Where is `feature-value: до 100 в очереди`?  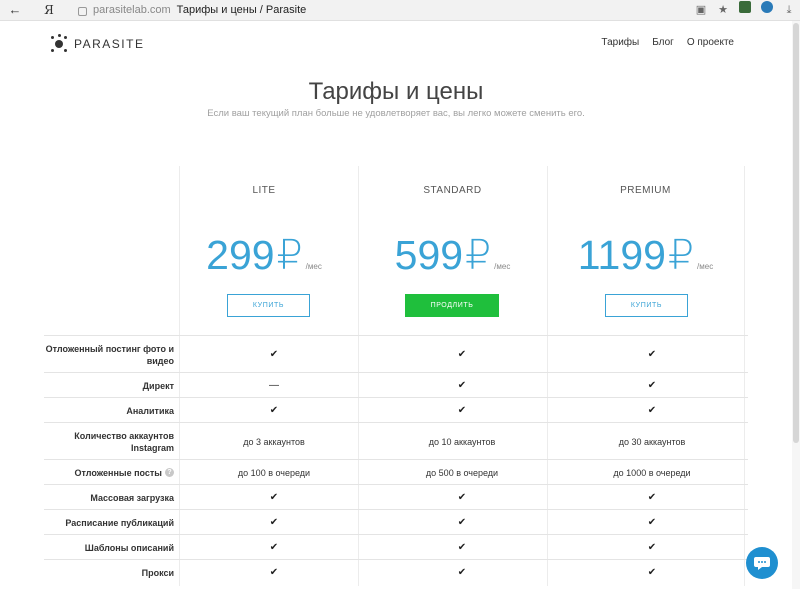
feature-value: до 100 в очереди is located at coordinates (274, 472).